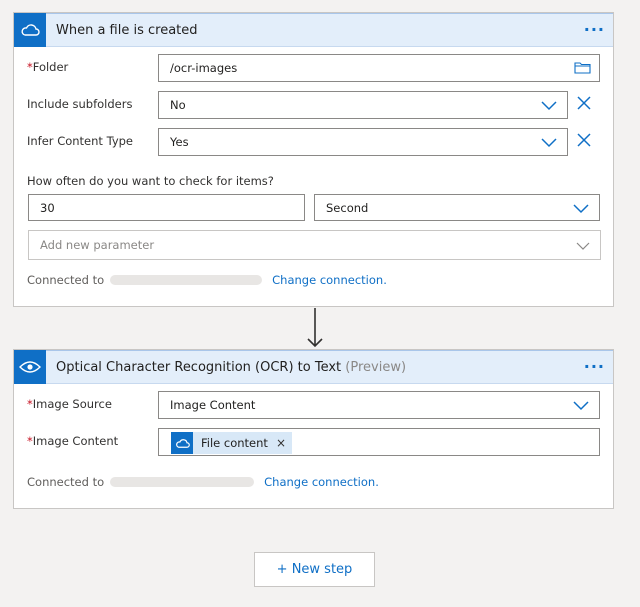  I want to click on include-subfolders-label: Include subfolders, so click(80, 104).